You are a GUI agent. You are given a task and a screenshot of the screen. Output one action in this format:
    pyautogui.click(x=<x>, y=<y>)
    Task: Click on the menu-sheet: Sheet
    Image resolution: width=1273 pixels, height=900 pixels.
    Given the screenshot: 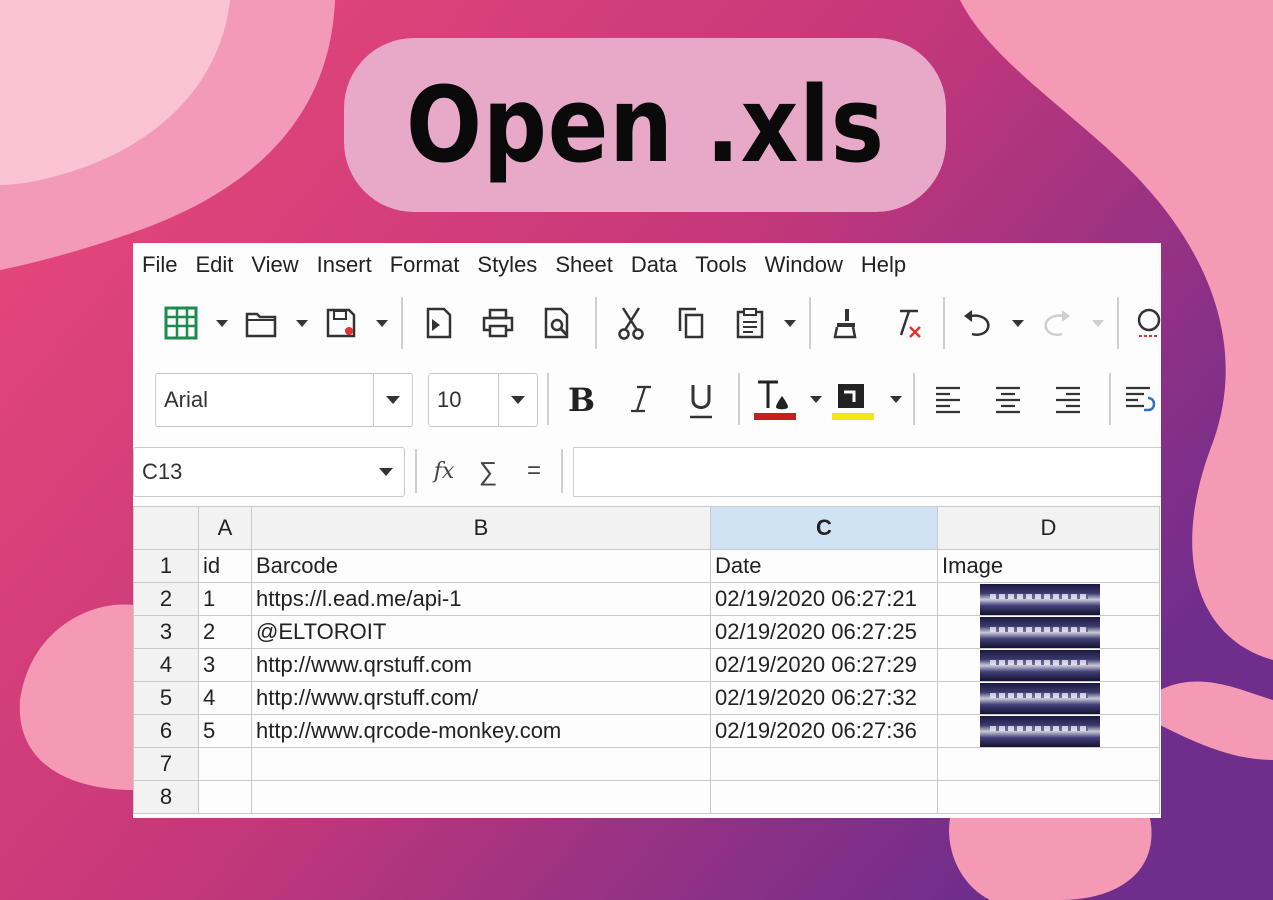 What is the action you would take?
    pyautogui.click(x=584, y=265)
    